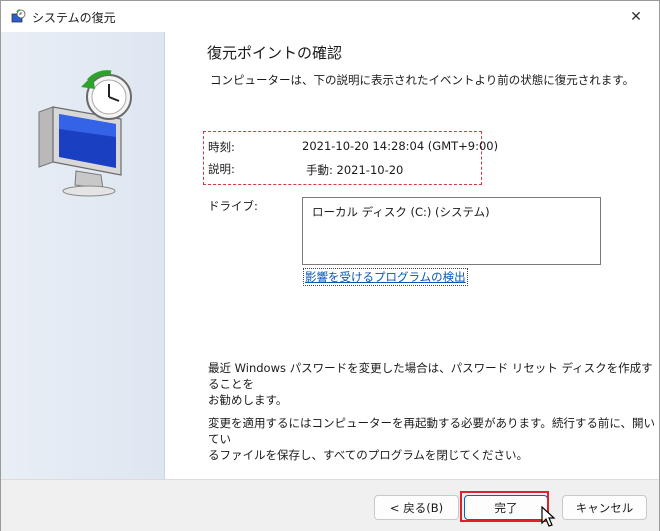 This screenshot has height=531, width=660. I want to click on close-button: ✕, so click(636, 16).